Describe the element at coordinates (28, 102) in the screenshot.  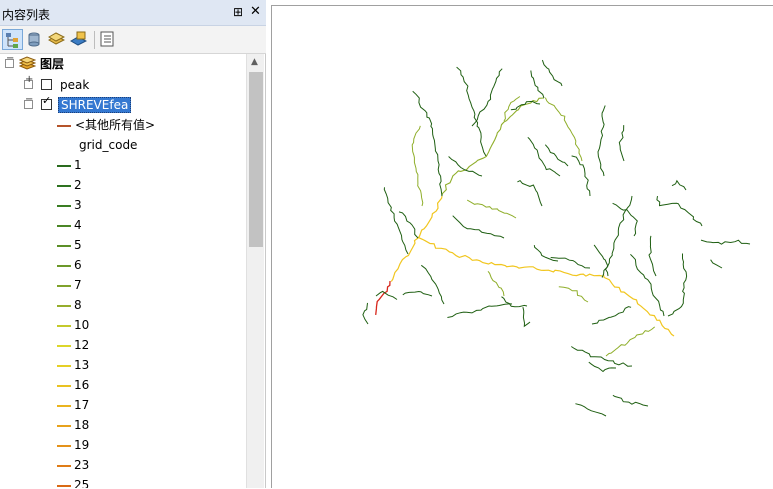
I see `collapse-shrevefea-toggle: −` at that location.